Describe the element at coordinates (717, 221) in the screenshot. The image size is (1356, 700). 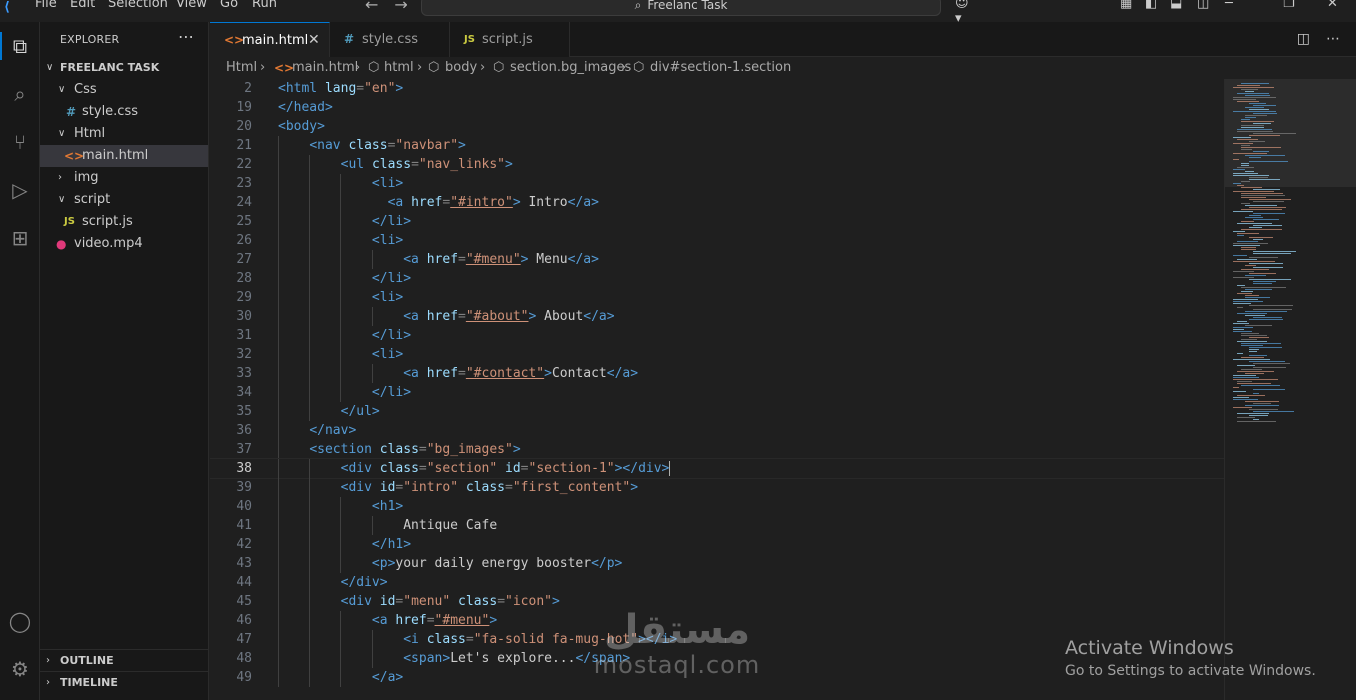
I see `code-line: 25 </li>` at that location.